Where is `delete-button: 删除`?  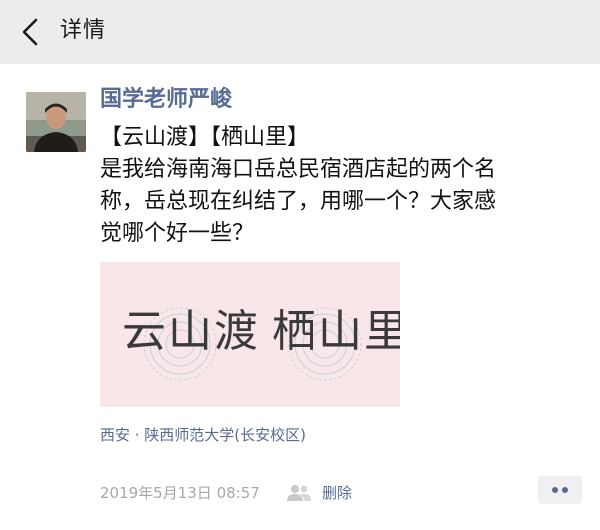 delete-button: 删除 is located at coordinates (337, 493).